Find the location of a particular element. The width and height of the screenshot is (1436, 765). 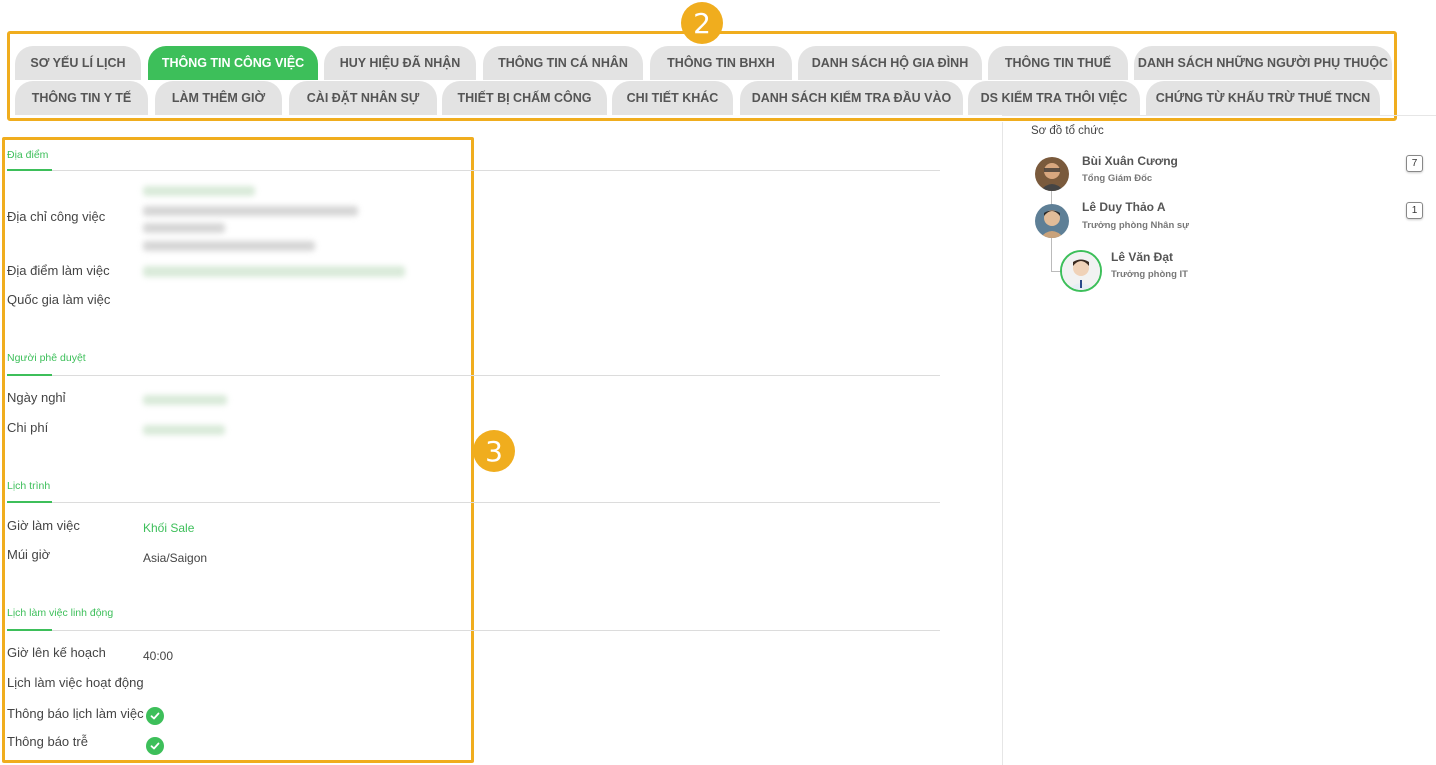

section-title-schedule: Lịch trình is located at coordinates (29, 486).